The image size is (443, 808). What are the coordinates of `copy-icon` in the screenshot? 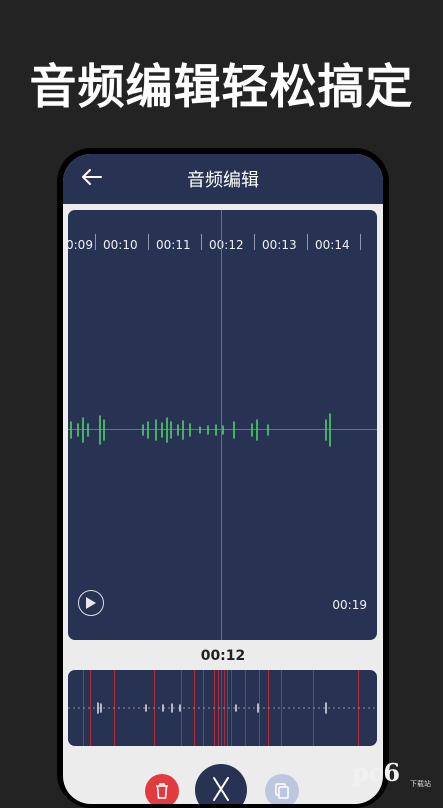 It's located at (282, 791).